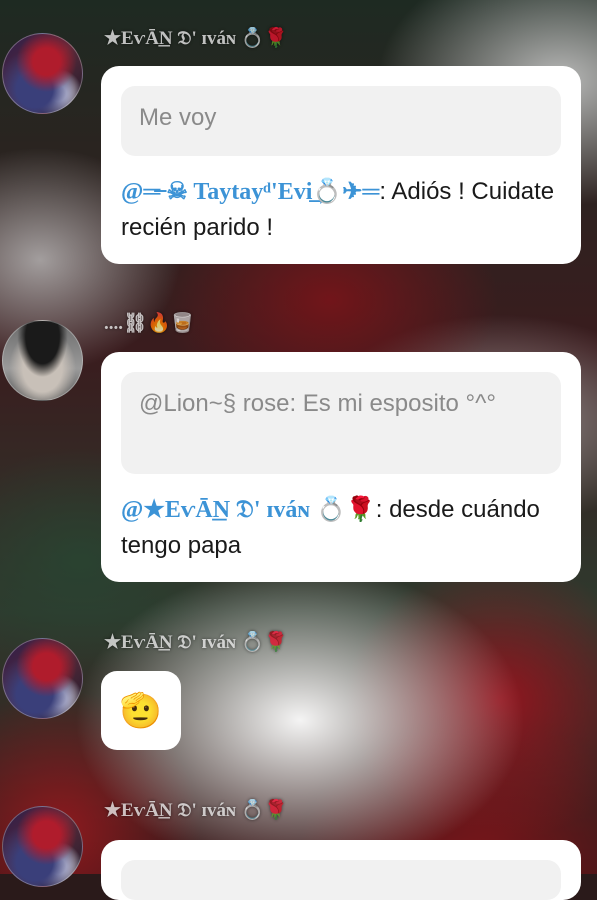 The height and width of the screenshot is (900, 597). What do you see at coordinates (341, 423) in the screenshot?
I see `quoted-message: @Lion~§ rose: Es mi esposito °^°` at bounding box center [341, 423].